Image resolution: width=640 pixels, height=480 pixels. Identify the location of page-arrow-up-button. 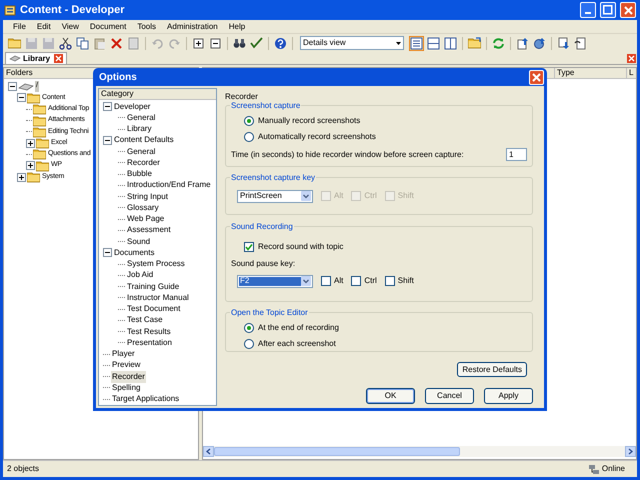
(522, 43).